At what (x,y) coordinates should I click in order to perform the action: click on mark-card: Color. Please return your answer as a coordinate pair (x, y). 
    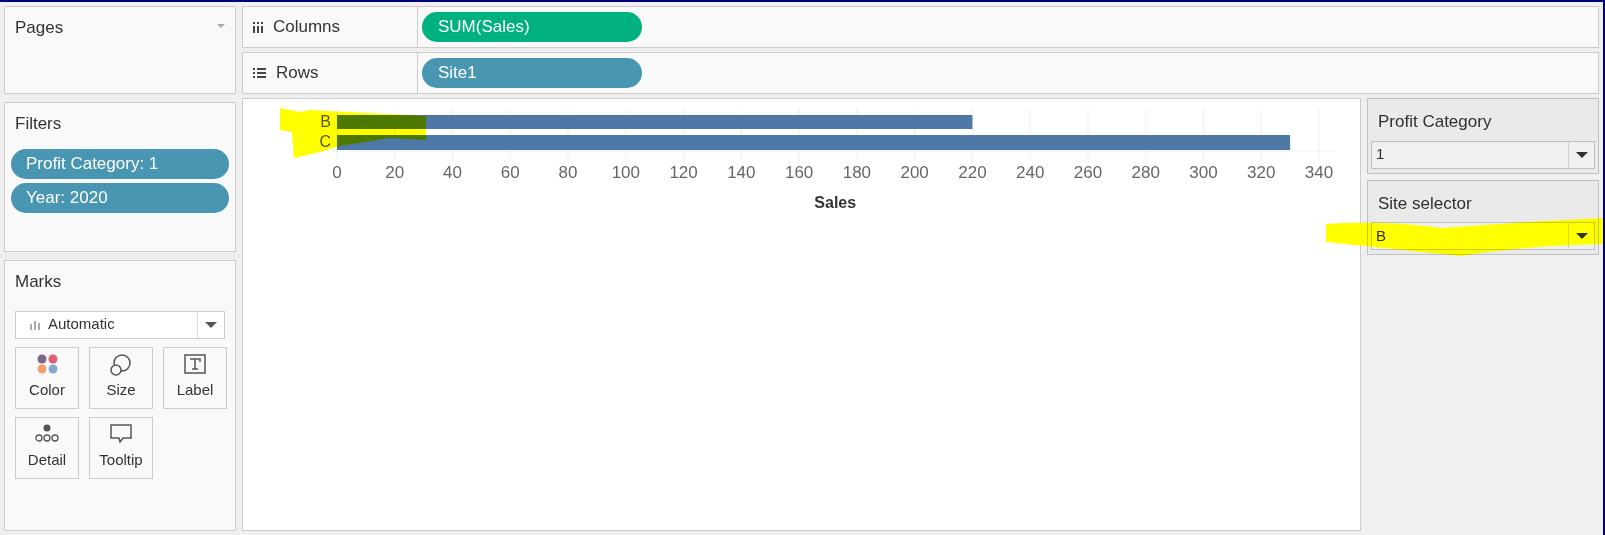
    Looking at the image, I should click on (47, 377).